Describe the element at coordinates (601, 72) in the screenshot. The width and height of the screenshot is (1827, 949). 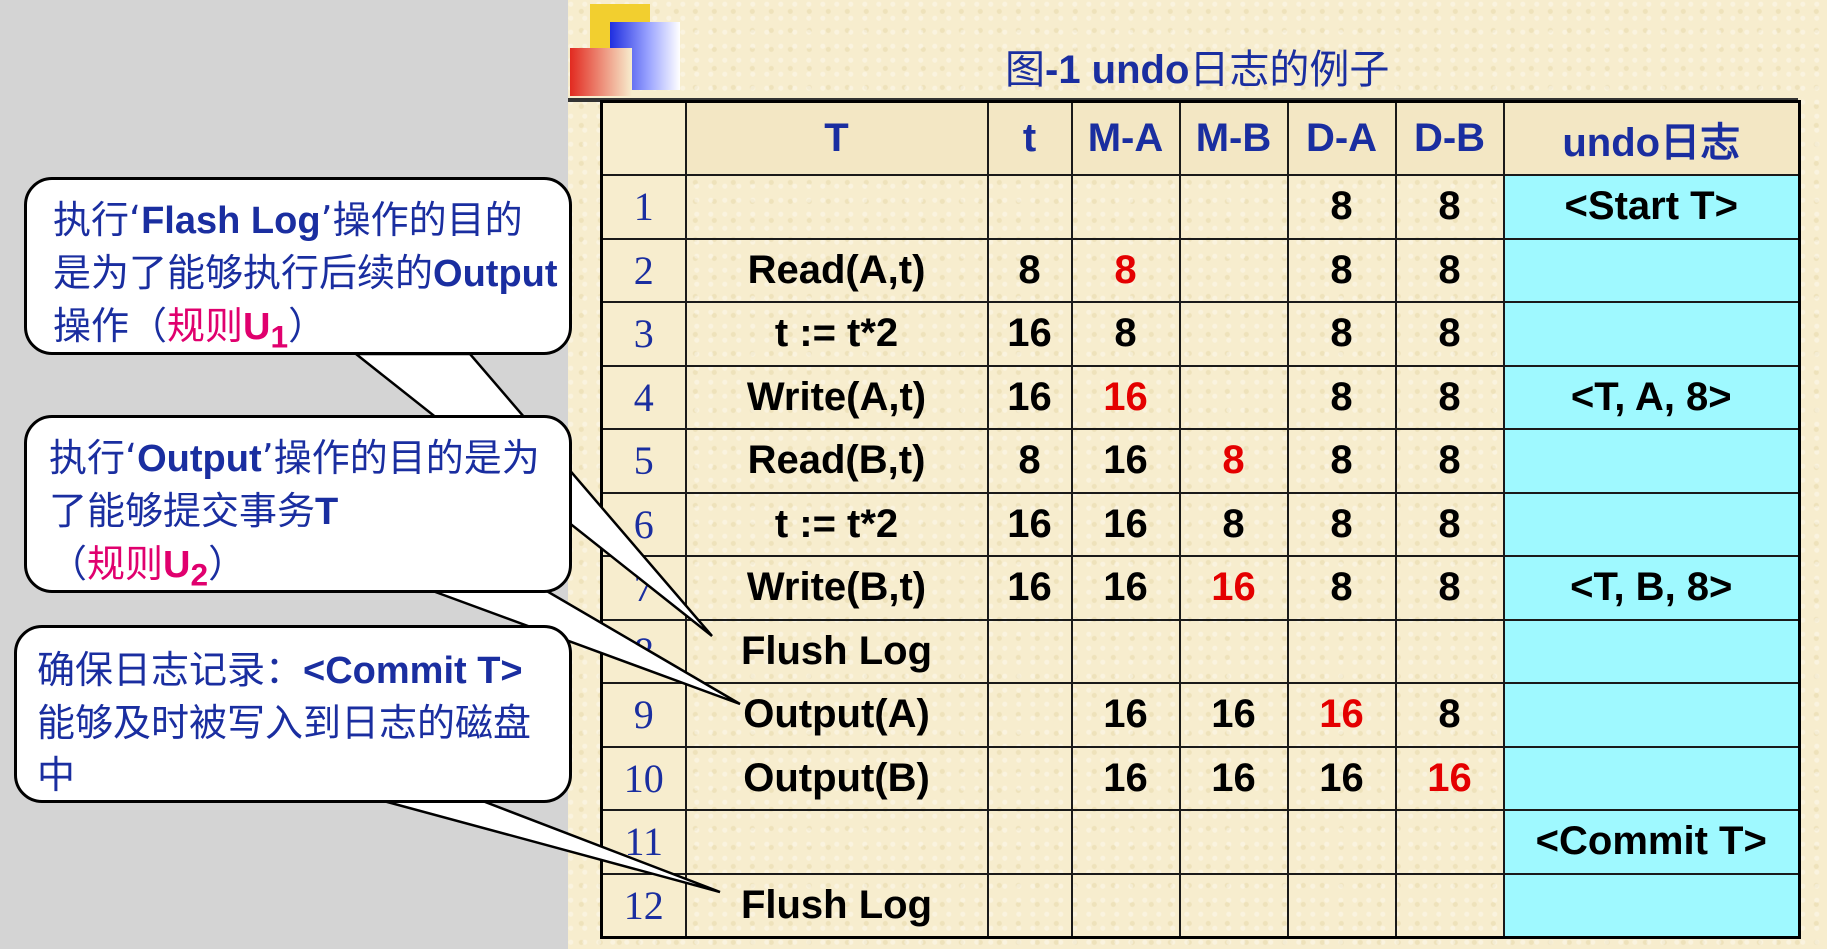
I see `decor-red-square` at that location.